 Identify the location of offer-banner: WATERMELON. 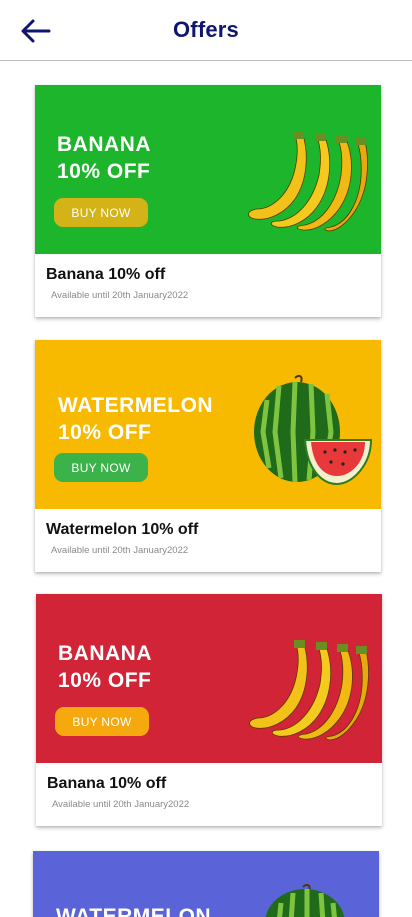
(206, 884).